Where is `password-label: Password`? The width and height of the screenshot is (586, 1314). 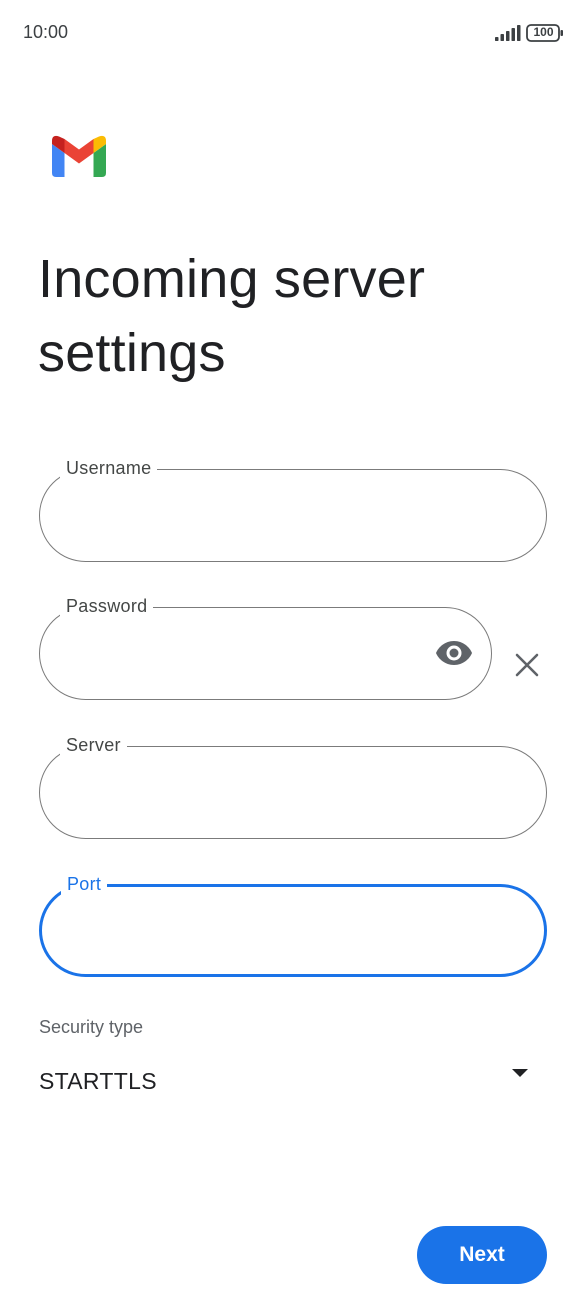 password-label: Password is located at coordinates (107, 606).